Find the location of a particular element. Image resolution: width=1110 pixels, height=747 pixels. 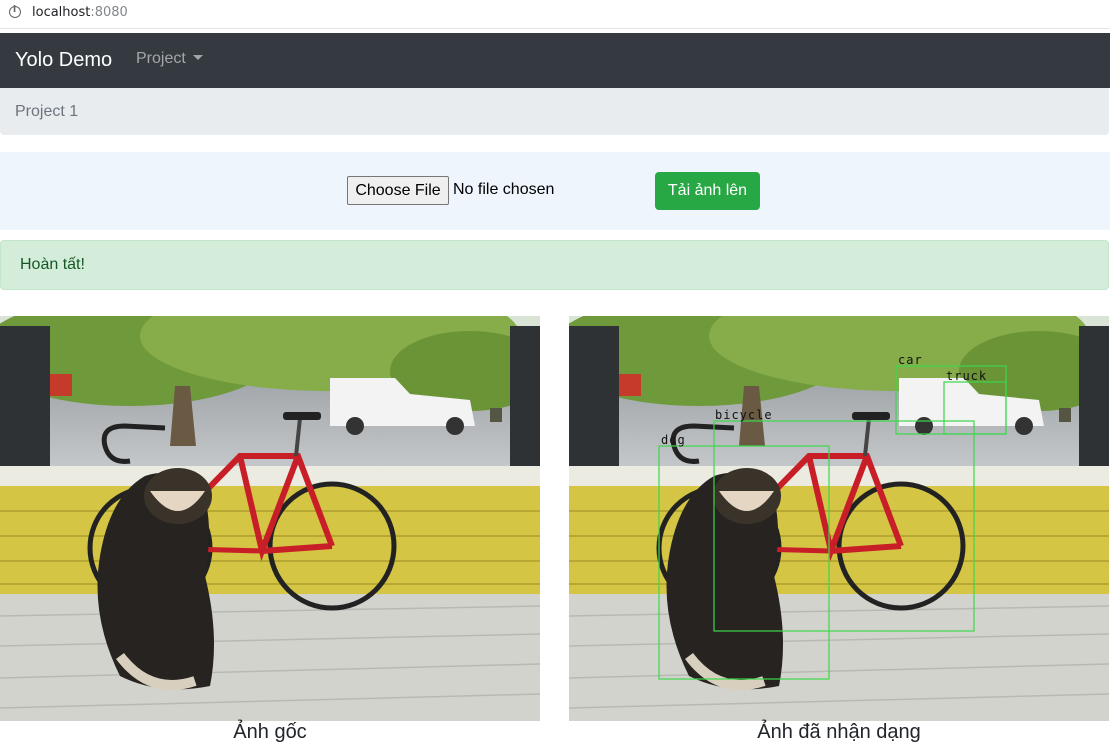

project-dropdown-label: Project is located at coordinates (161, 58).